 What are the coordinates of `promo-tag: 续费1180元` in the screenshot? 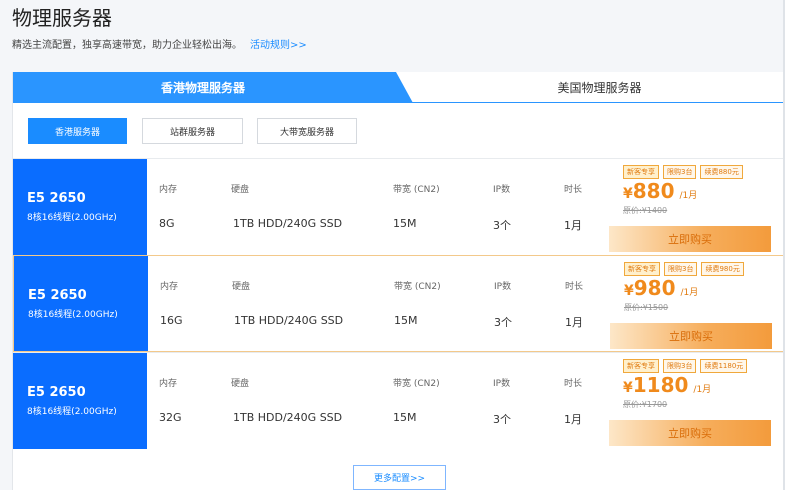 It's located at (724, 366).